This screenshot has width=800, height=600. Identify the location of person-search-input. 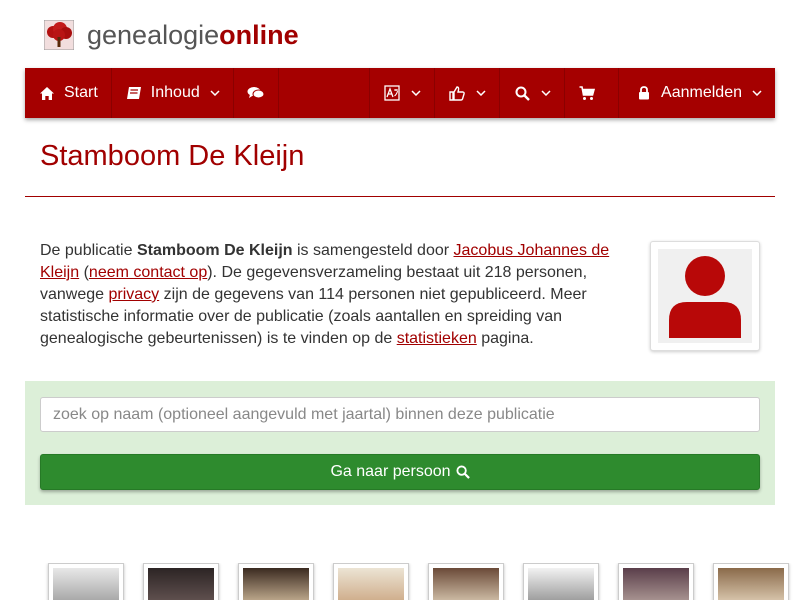
(400, 414).